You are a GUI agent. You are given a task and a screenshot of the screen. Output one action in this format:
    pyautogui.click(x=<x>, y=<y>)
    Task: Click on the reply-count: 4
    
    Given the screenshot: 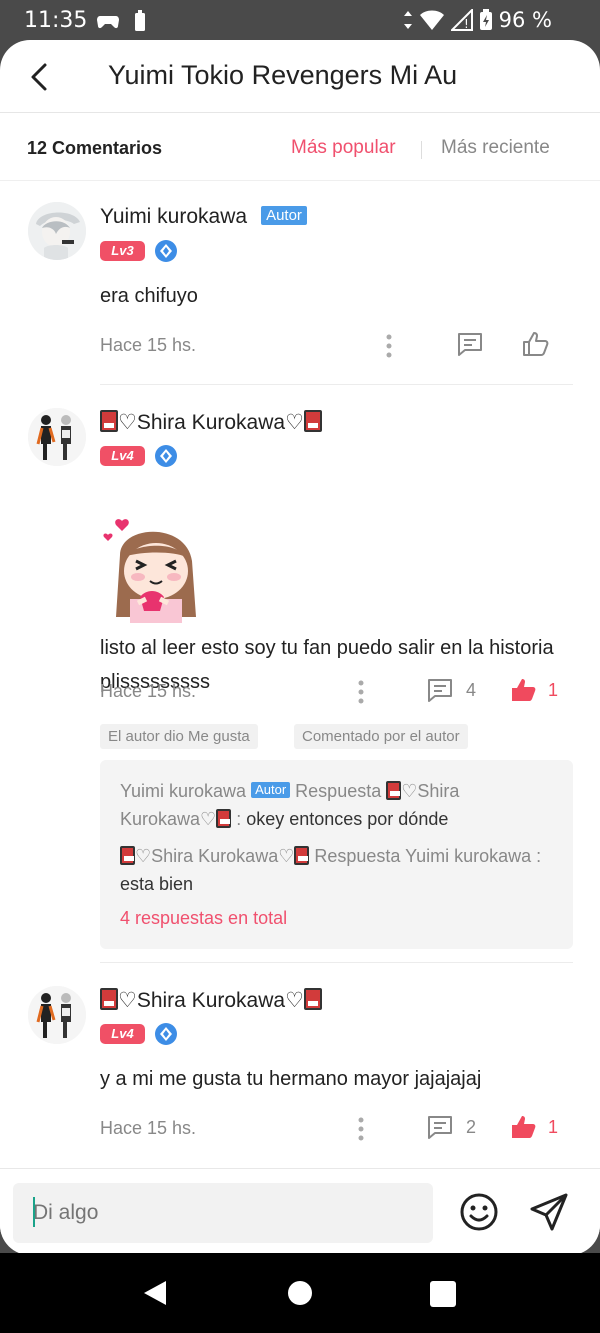 What is the action you would take?
    pyautogui.click(x=471, y=689)
    